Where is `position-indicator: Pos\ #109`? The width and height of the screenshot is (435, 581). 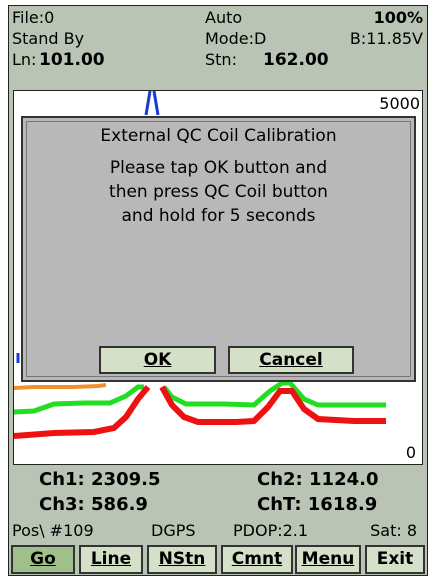
position-indicator: Pos\ #109 is located at coordinates (53, 530).